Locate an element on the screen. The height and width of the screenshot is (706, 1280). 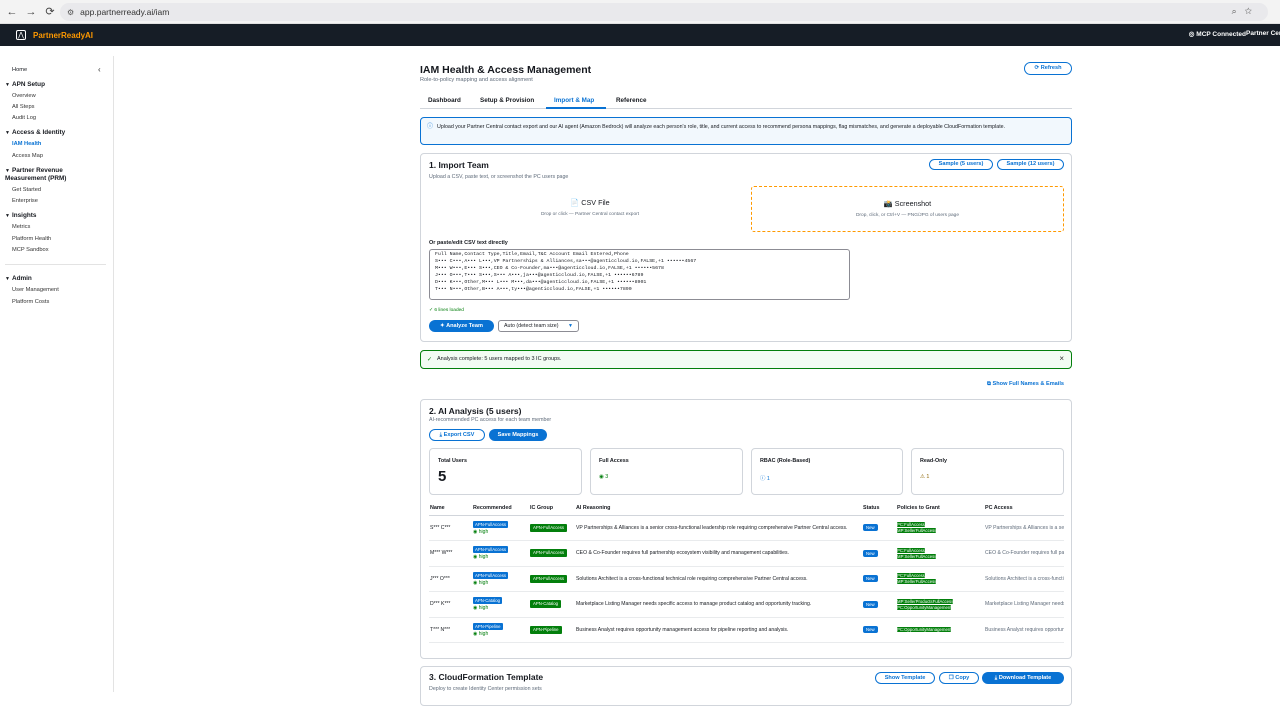
bookmark-icon: ☆ is located at coordinates (1252, 11).